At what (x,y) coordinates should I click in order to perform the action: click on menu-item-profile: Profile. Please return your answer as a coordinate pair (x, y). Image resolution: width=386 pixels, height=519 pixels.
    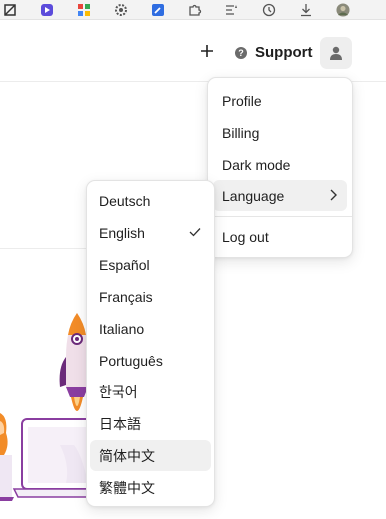
    Looking at the image, I should click on (280, 100).